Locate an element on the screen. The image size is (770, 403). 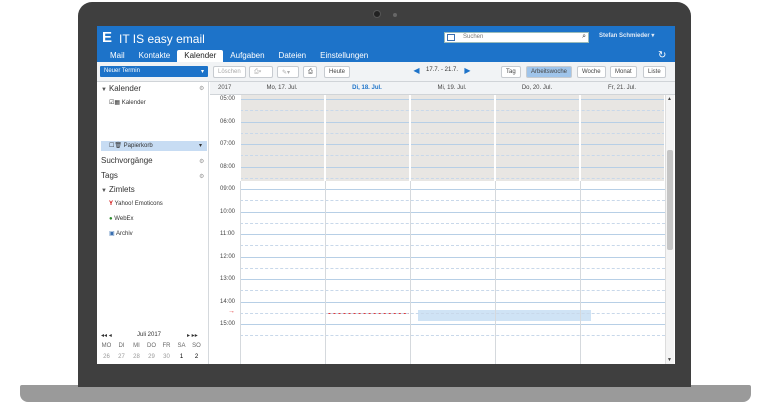
search-icon: ⌕ is located at coordinates (584, 37).